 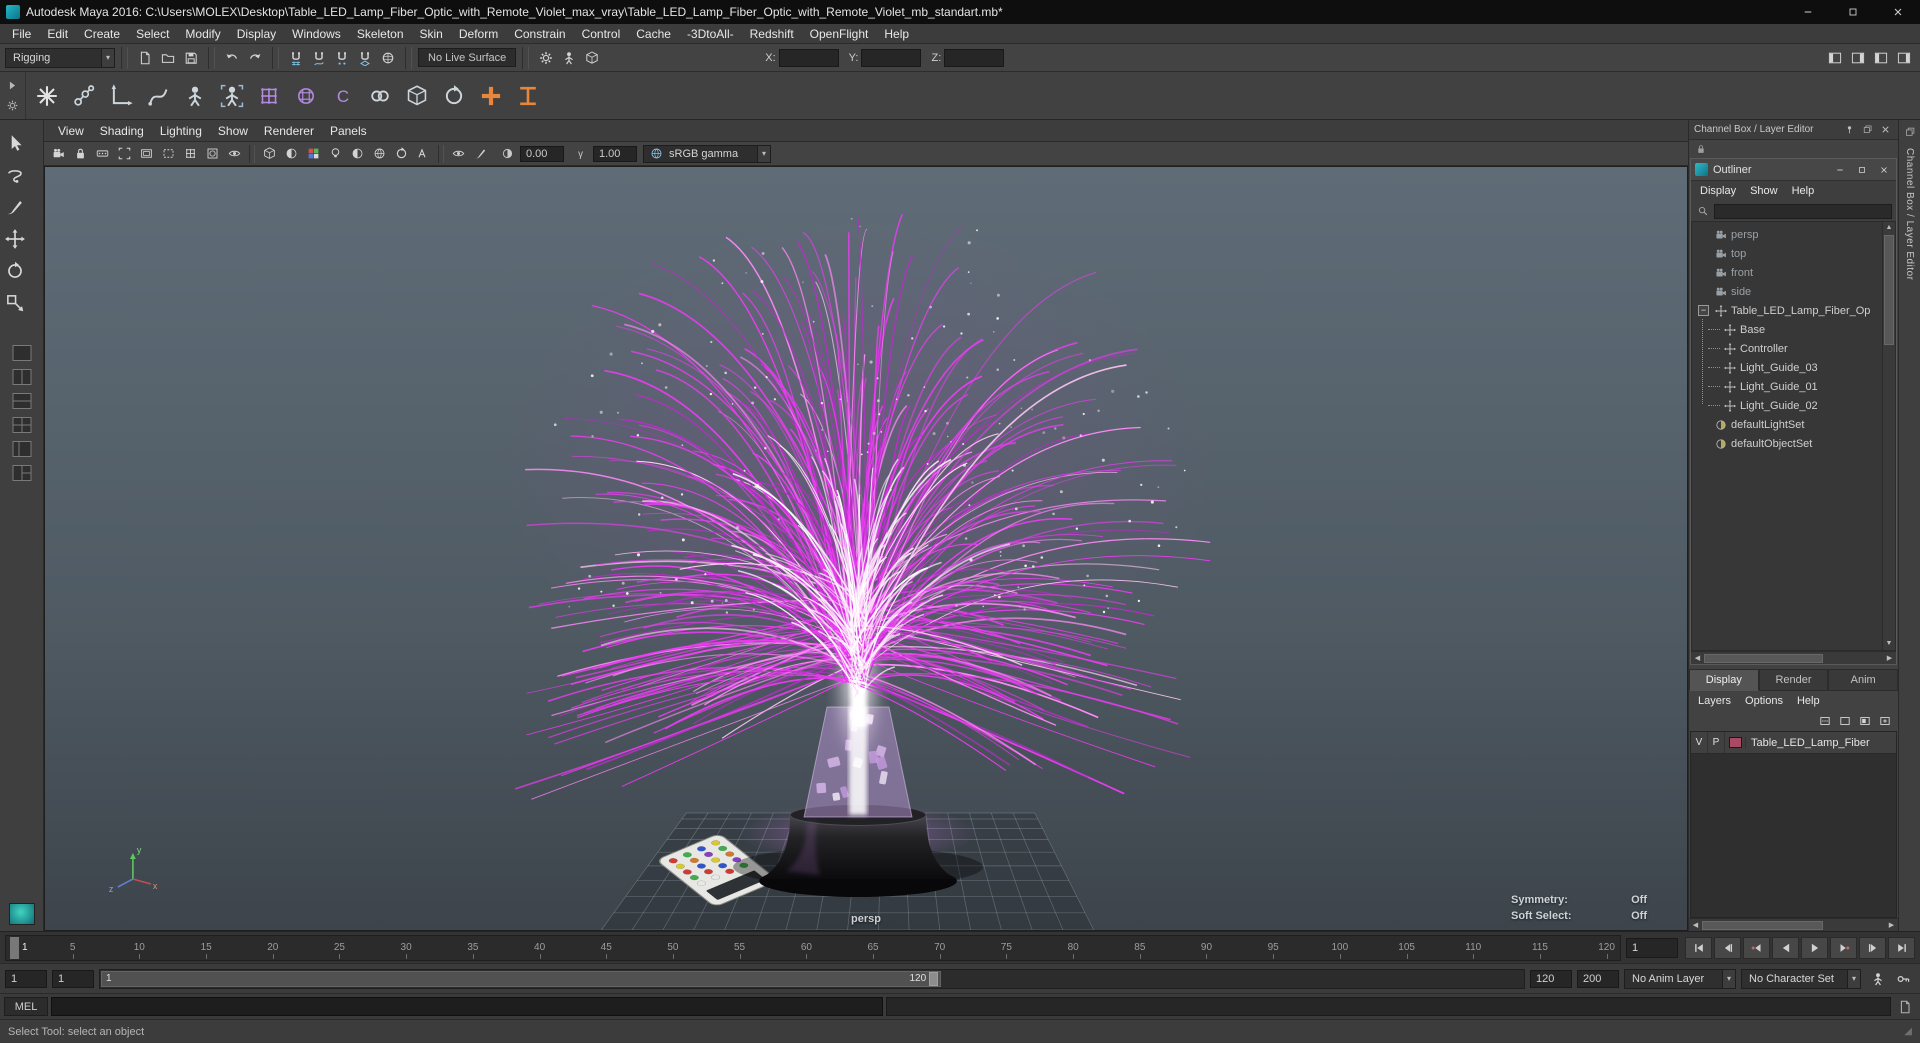 I want to click on time-tick: 100, so click(x=1339, y=947).